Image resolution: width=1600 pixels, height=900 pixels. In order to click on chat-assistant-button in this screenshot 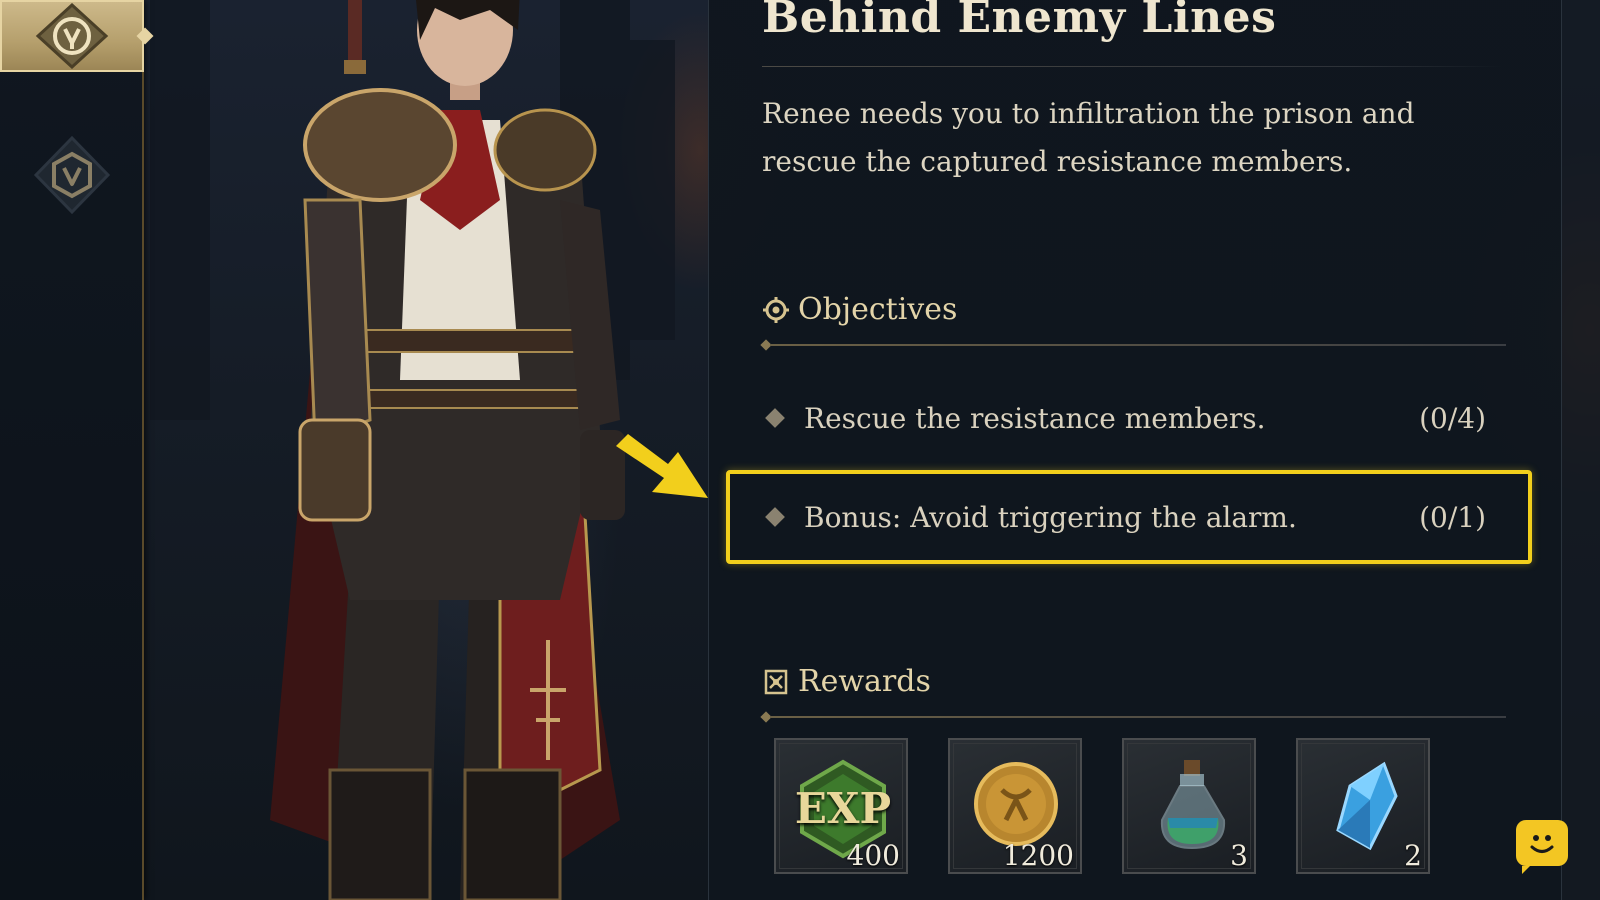, I will do `click(1542, 847)`.